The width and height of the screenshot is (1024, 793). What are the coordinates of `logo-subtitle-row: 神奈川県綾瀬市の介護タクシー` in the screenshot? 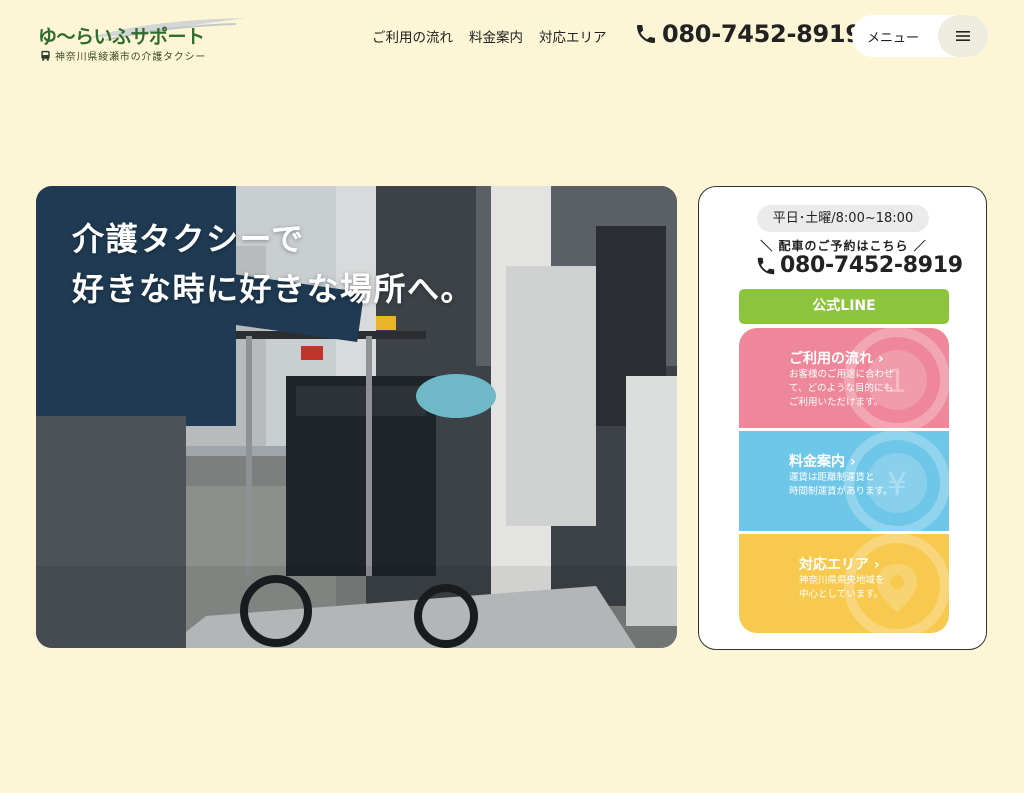 It's located at (123, 55).